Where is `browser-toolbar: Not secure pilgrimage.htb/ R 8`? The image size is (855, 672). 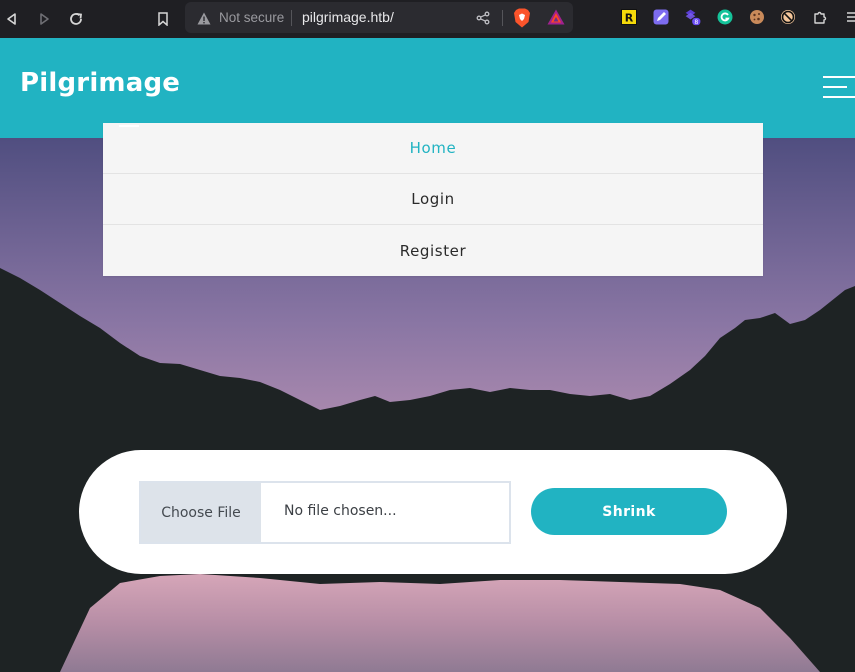 browser-toolbar: Not secure pilgrimage.htb/ R 8 is located at coordinates (427, 19).